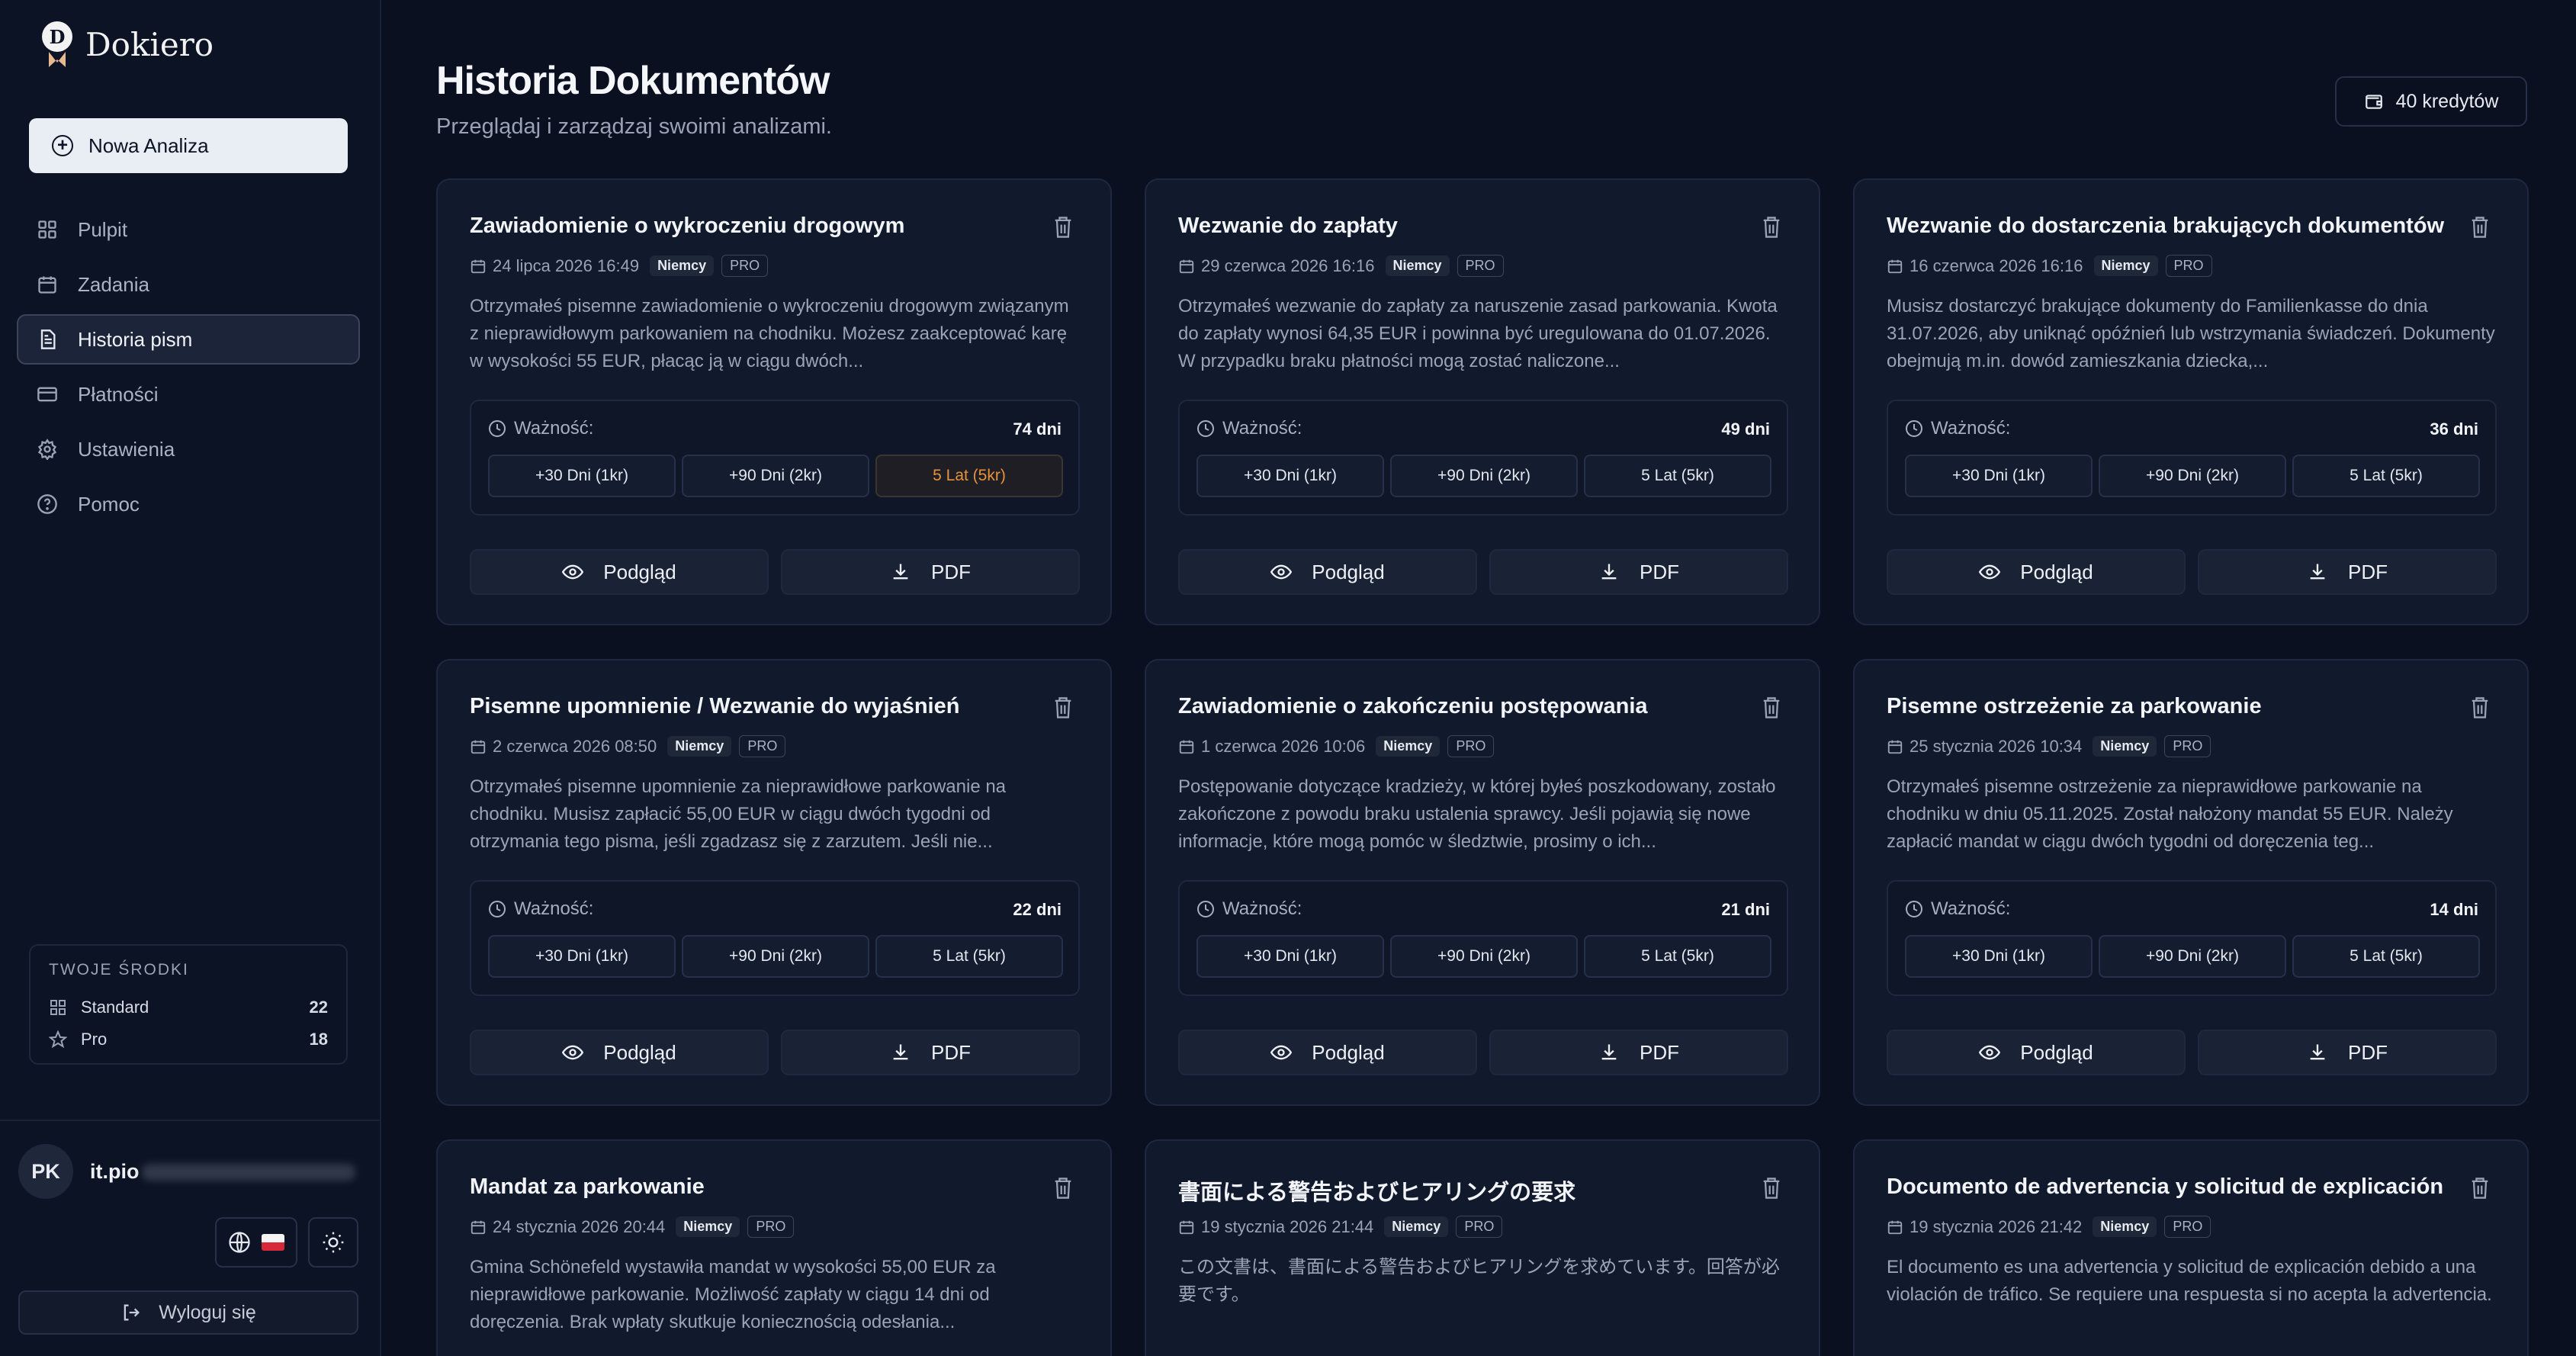 The height and width of the screenshot is (1356, 2576). I want to click on user-profile: PK it.pio, so click(187, 1171).